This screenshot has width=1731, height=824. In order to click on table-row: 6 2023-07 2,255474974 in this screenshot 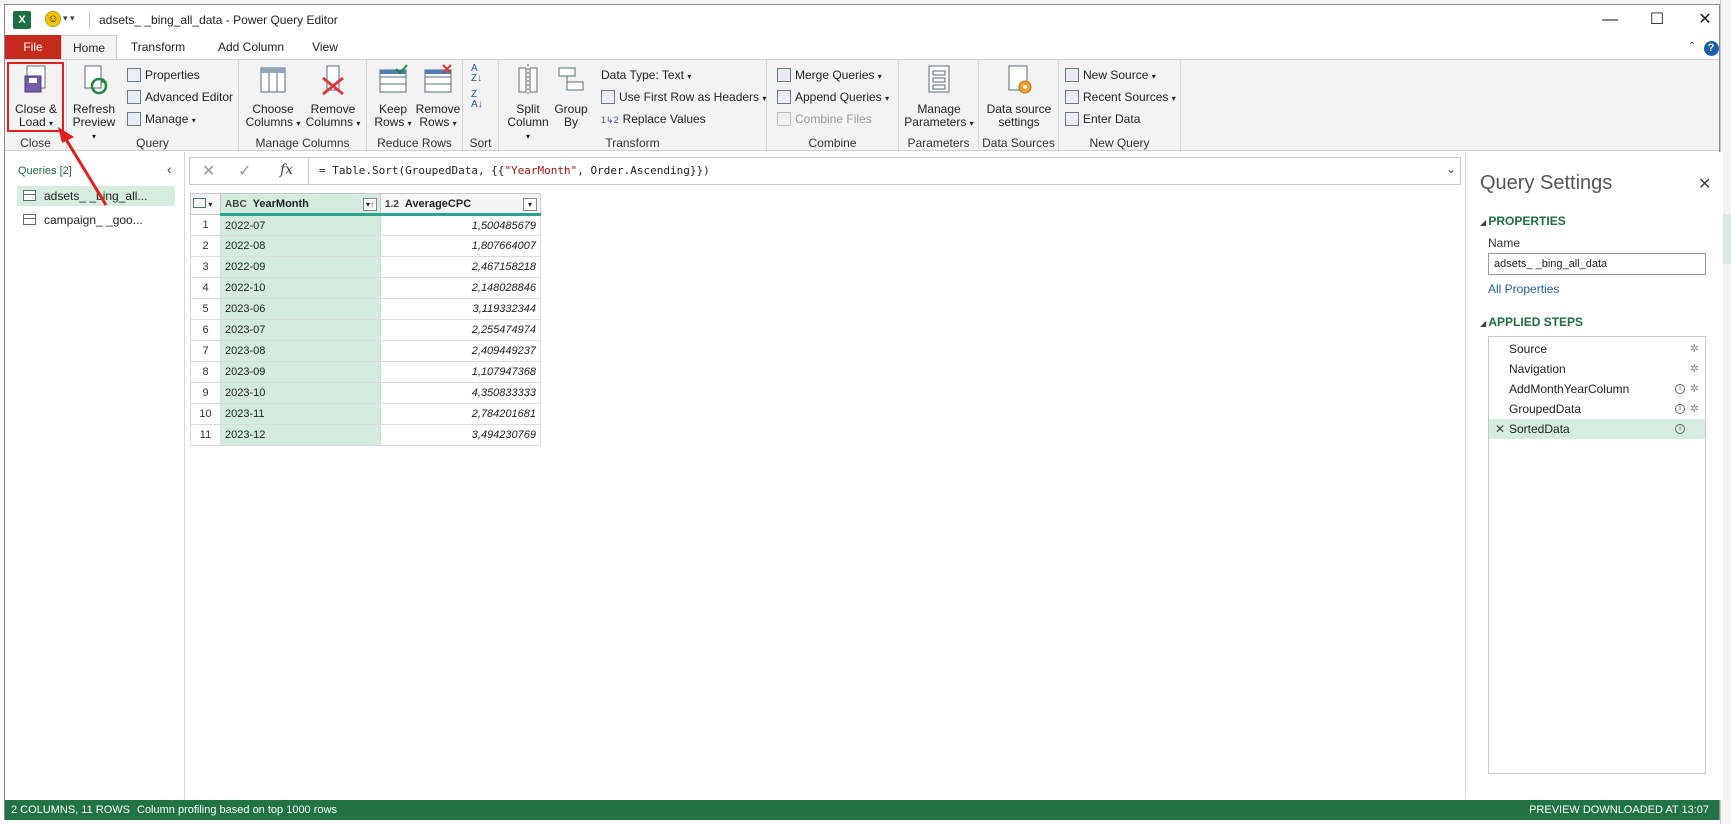, I will do `click(365, 330)`.